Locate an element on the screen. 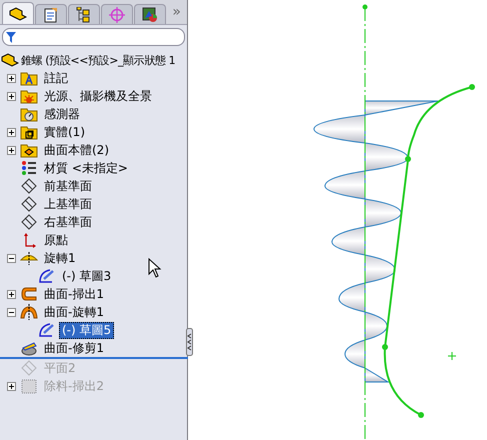 The image size is (487, 440). hierarchy-icon is located at coordinates (84, 14).